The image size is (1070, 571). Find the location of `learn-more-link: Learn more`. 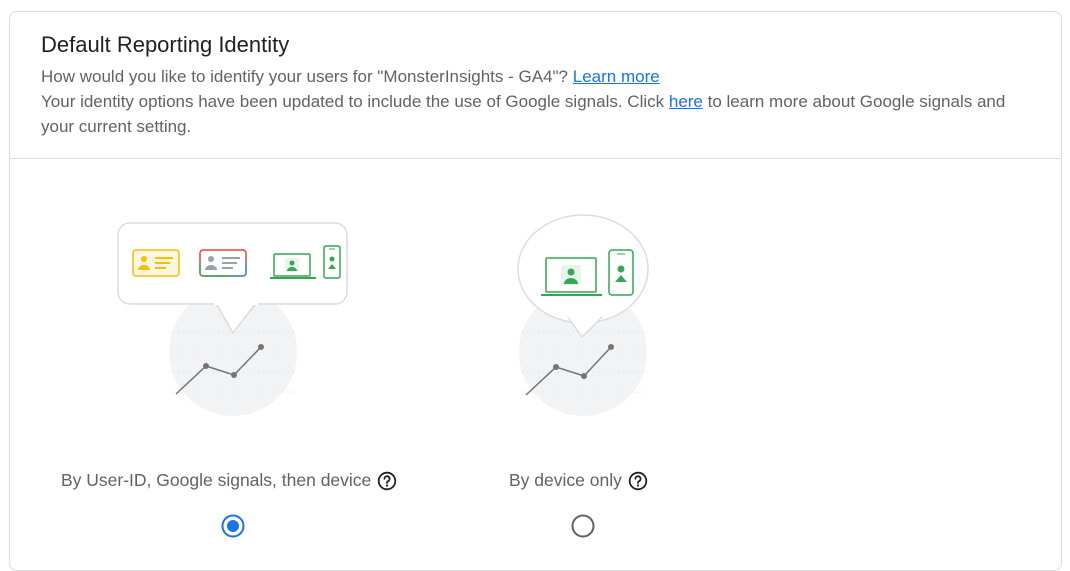

learn-more-link: Learn more is located at coordinates (616, 76).